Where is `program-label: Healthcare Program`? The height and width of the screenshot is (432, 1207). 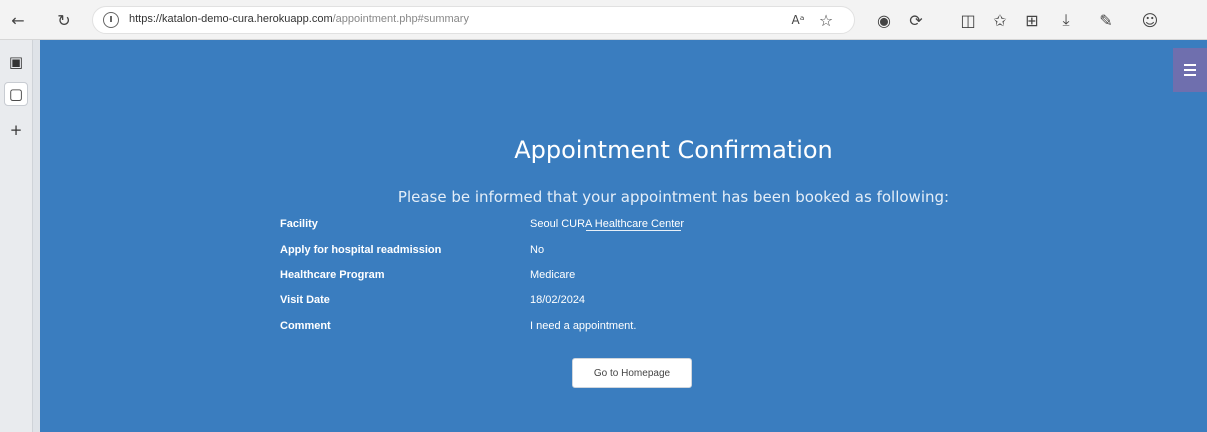
program-label: Healthcare Program is located at coordinates (332, 275).